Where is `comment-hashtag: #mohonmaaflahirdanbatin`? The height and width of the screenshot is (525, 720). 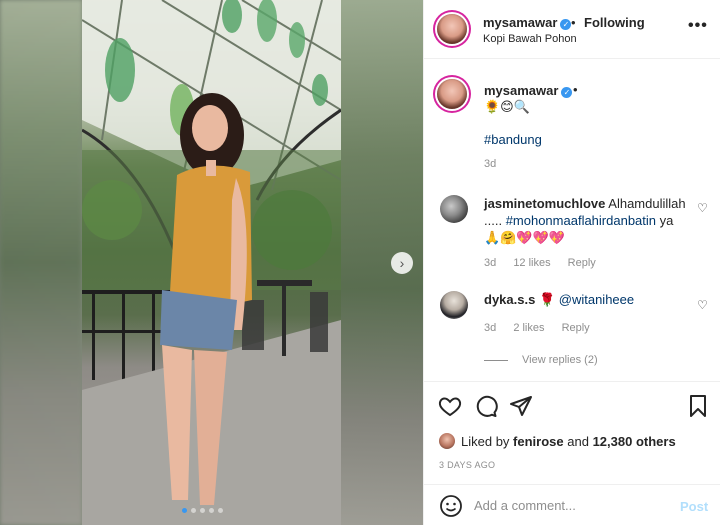 comment-hashtag: #mohonmaaflahirdanbatin is located at coordinates (581, 220).